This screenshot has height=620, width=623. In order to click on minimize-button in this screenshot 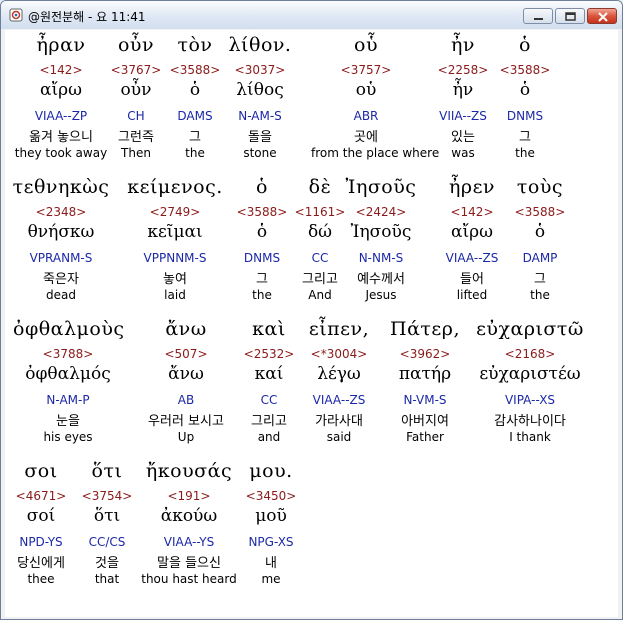, I will do `click(538, 16)`.